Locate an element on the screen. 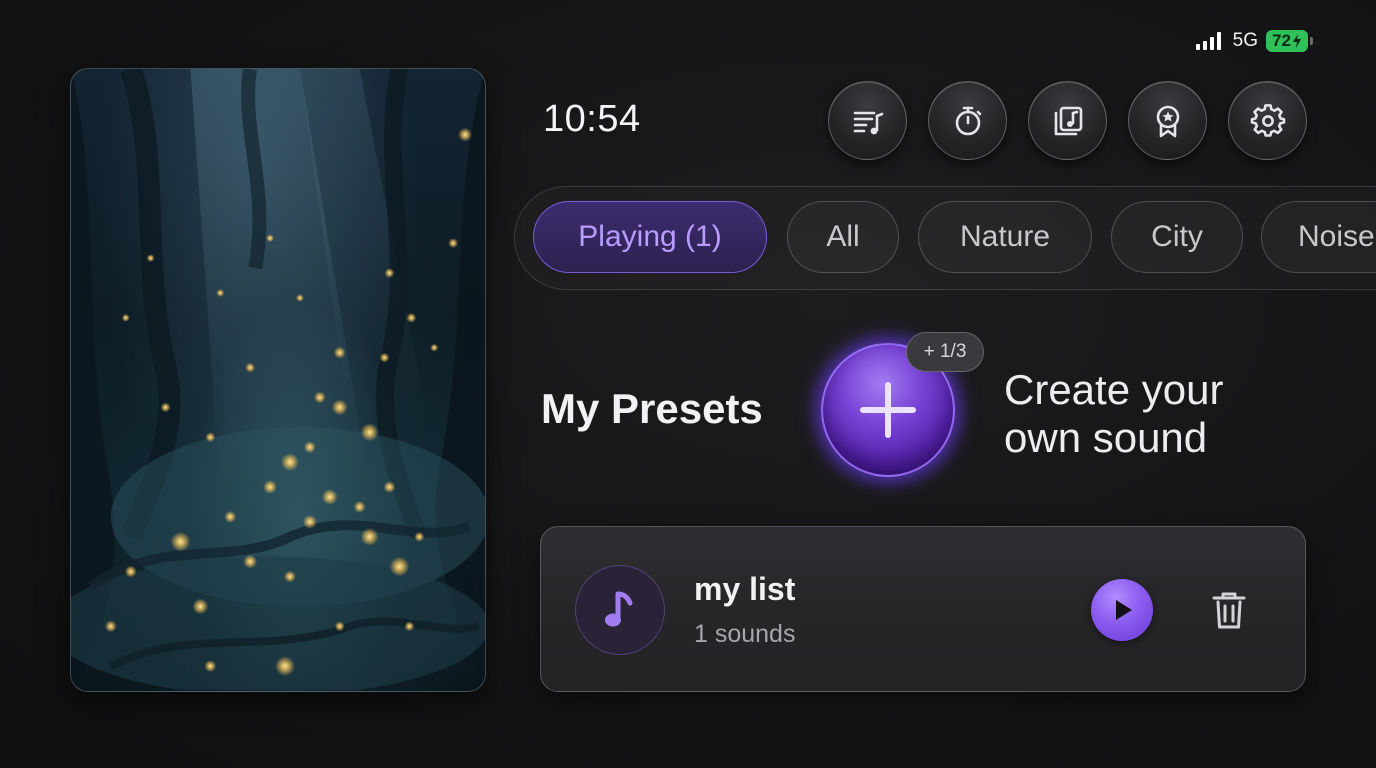  playlist-button is located at coordinates (867, 120).